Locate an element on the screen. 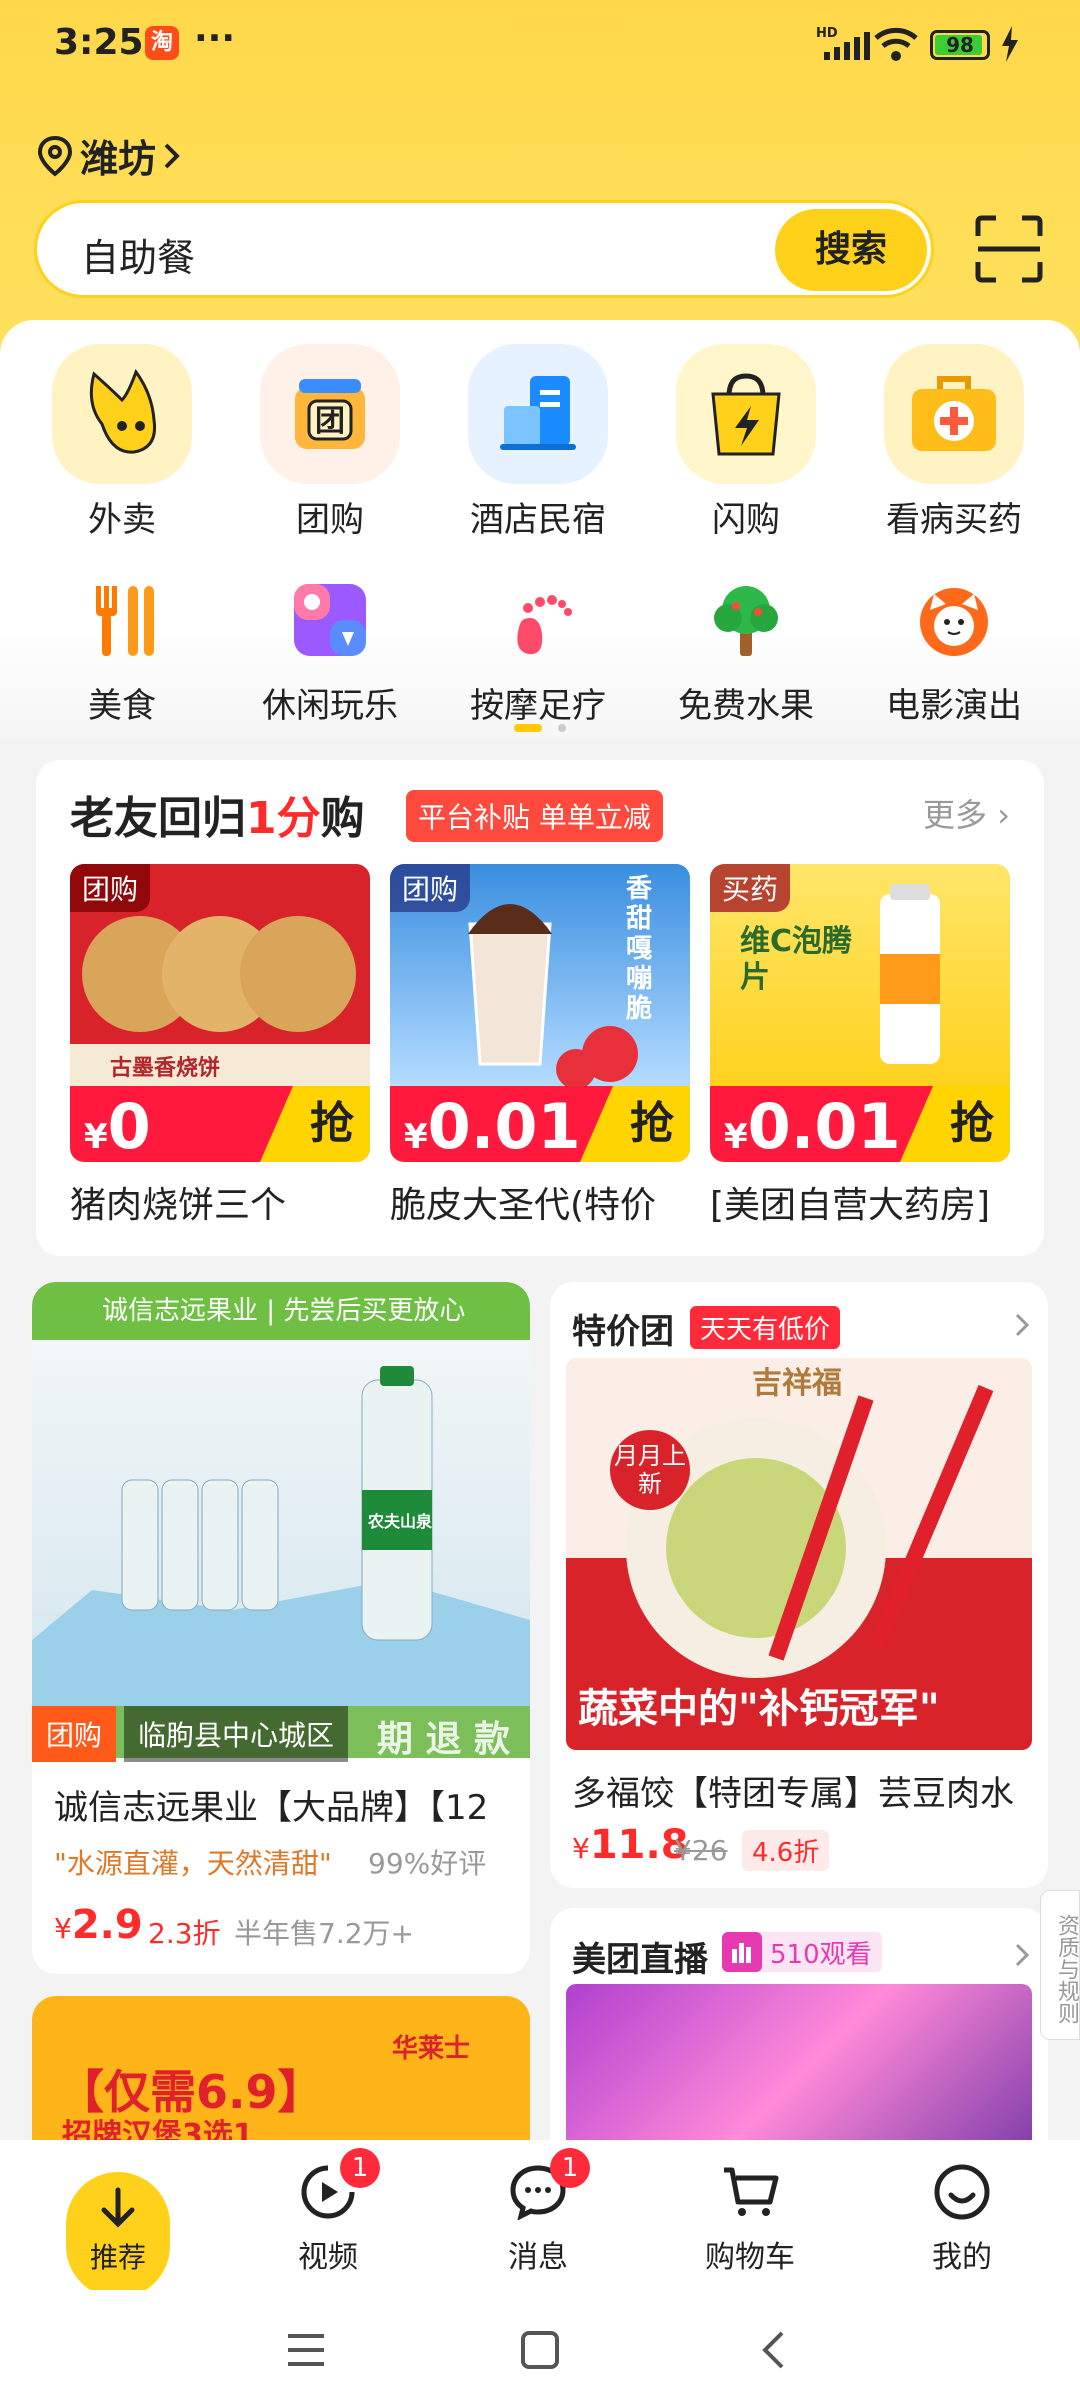 This screenshot has height=2400, width=1080. category-label: 外卖 is located at coordinates (122, 520).